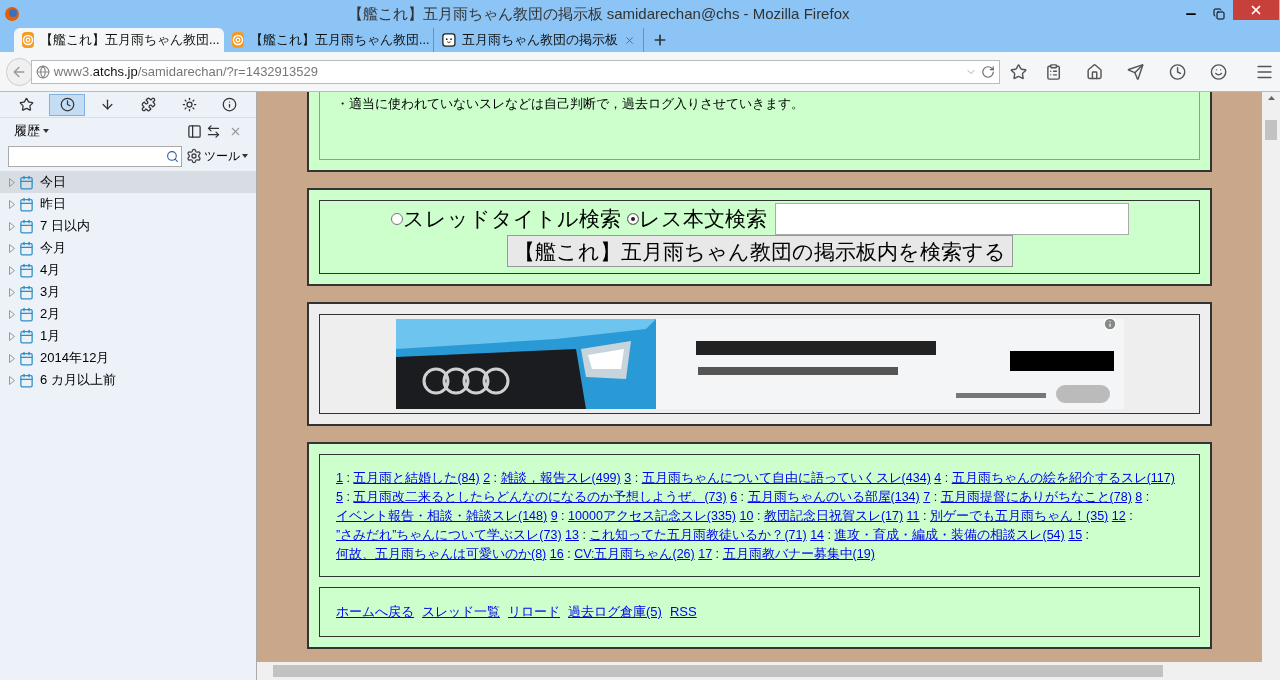 The height and width of the screenshot is (680, 1280). What do you see at coordinates (698, 535) in the screenshot?
I see `thread-title-link: これ知ってた五月雨教徒いるか？(71)` at bounding box center [698, 535].